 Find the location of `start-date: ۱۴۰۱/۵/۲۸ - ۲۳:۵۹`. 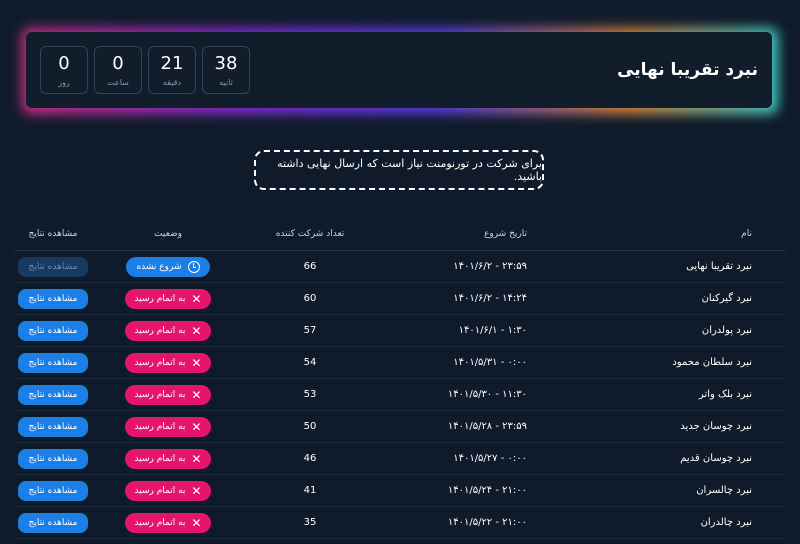

start-date: ۱۴۰۱/۵/۲۸ - ۲۳:۵۹ is located at coordinates (468, 426).